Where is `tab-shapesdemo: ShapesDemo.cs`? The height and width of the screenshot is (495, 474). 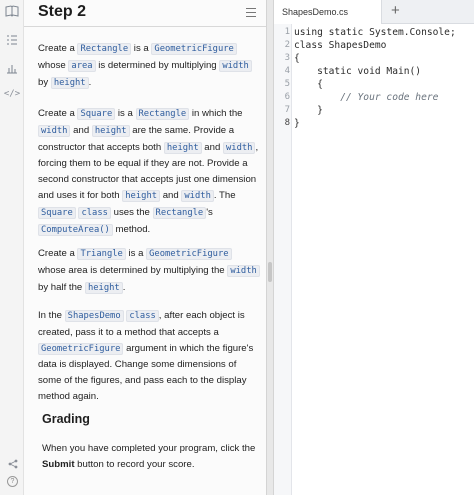 tab-shapesdemo: ShapesDemo.cs is located at coordinates (328, 12).